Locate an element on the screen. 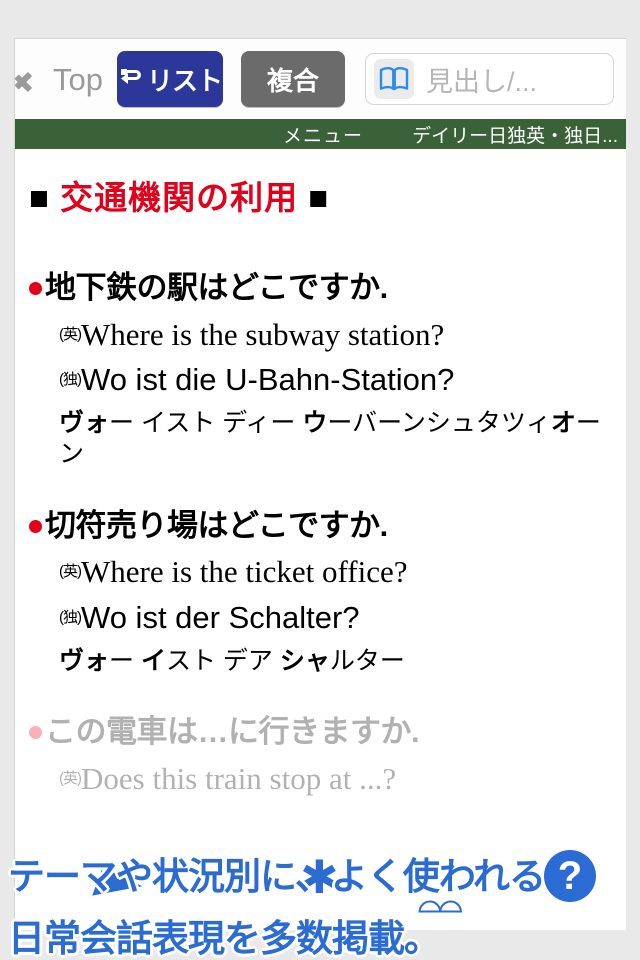 The image size is (640, 960). section-heading-text: 交通機関の利用 is located at coordinates (179, 197).